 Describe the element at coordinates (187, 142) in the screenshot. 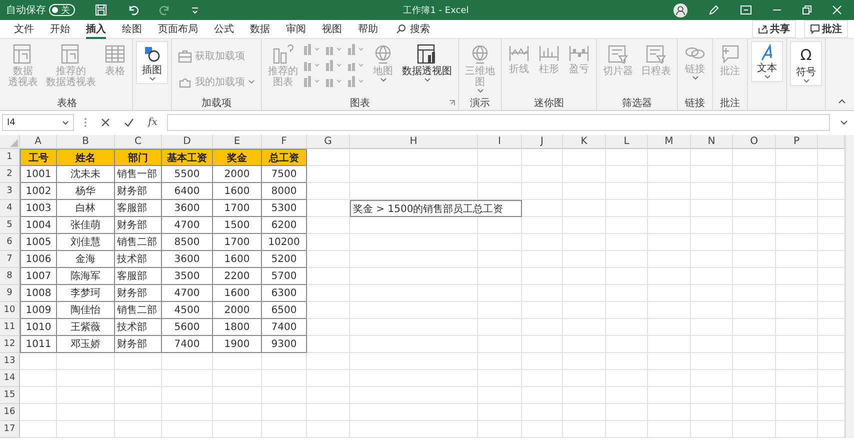

I see `column-header: D` at that location.